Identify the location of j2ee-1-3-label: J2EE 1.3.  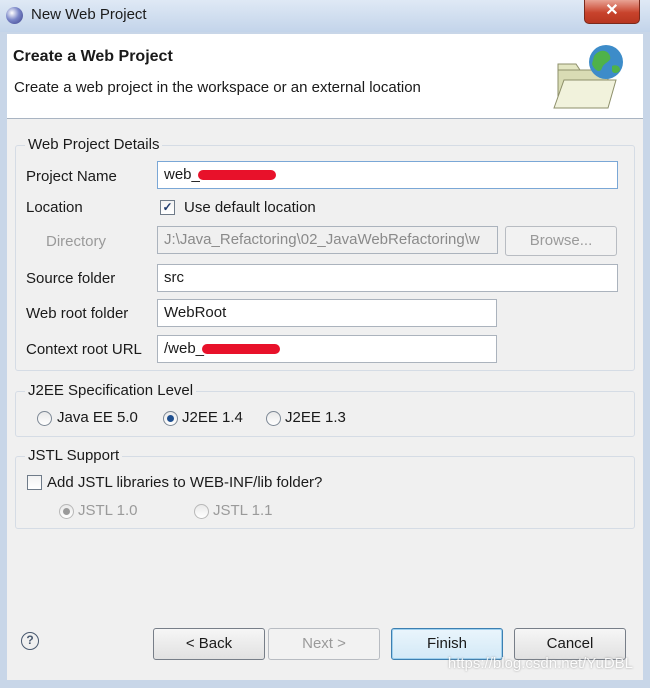
(315, 417).